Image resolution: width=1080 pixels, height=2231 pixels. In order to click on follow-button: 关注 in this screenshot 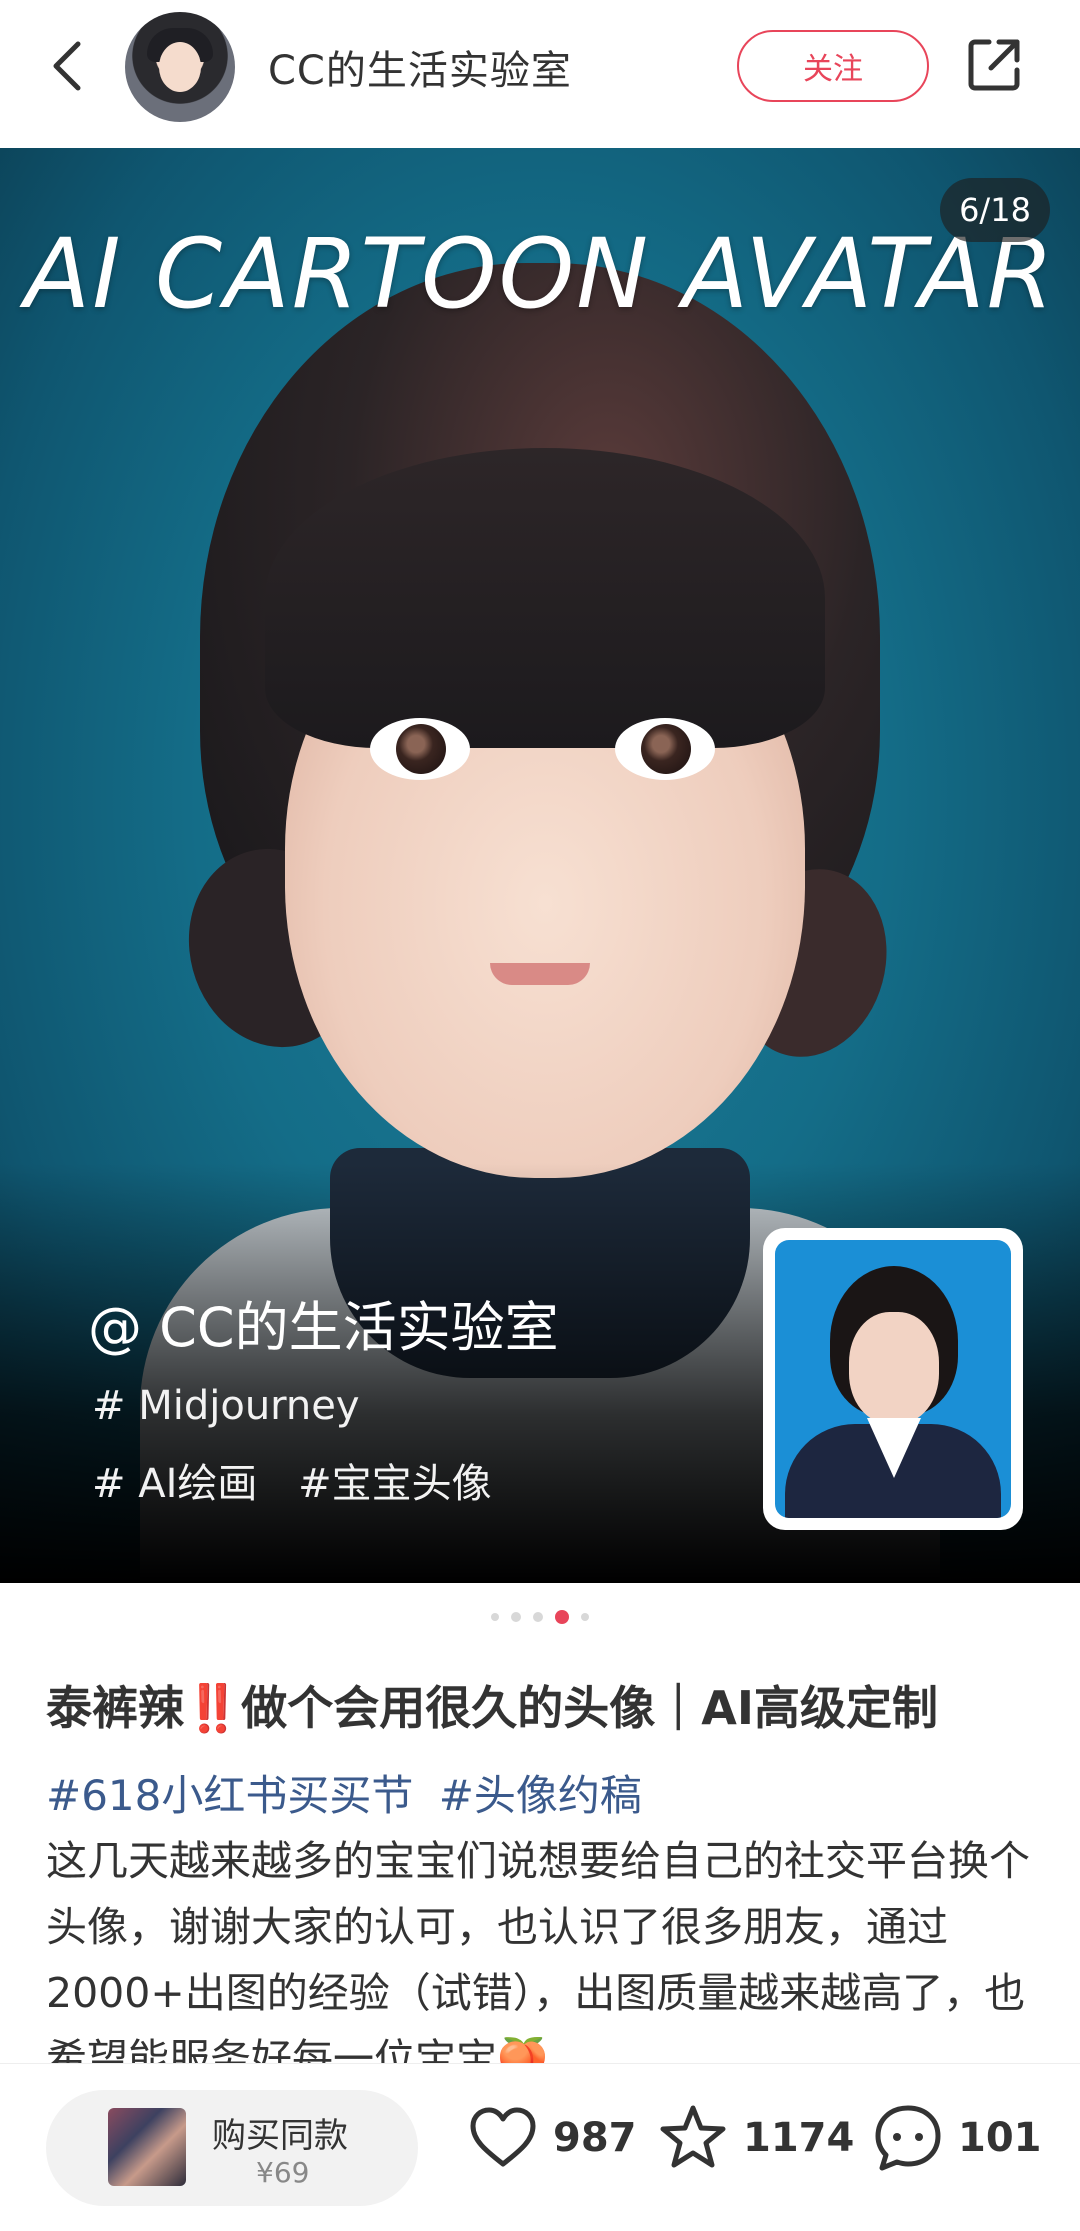, I will do `click(833, 66)`.